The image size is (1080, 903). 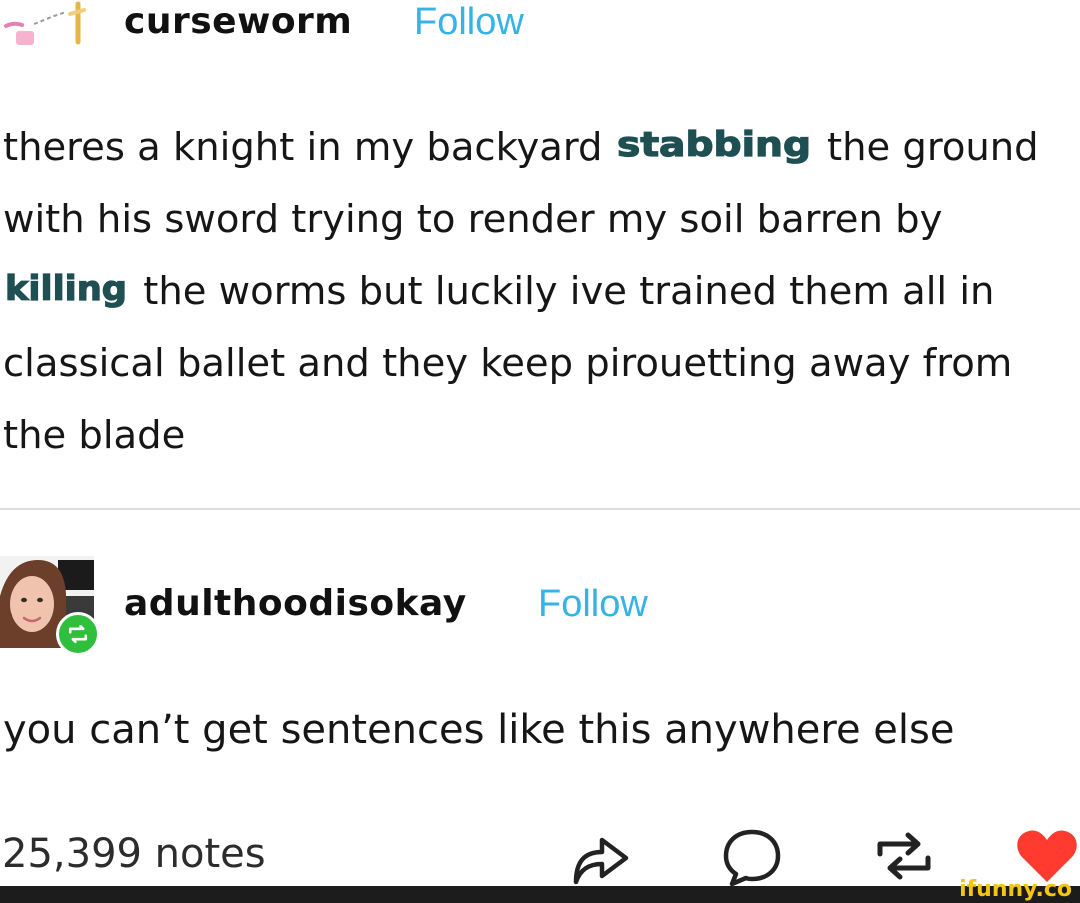 I want to click on watermark-bar, so click(x=540, y=894).